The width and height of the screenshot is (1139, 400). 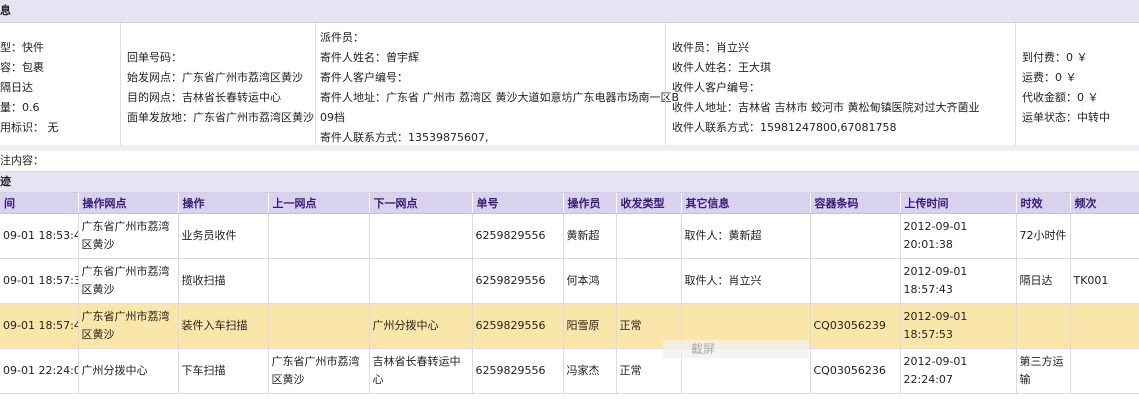 What do you see at coordinates (128, 203) in the screenshot?
I see `col-header-site: 操作网点` at bounding box center [128, 203].